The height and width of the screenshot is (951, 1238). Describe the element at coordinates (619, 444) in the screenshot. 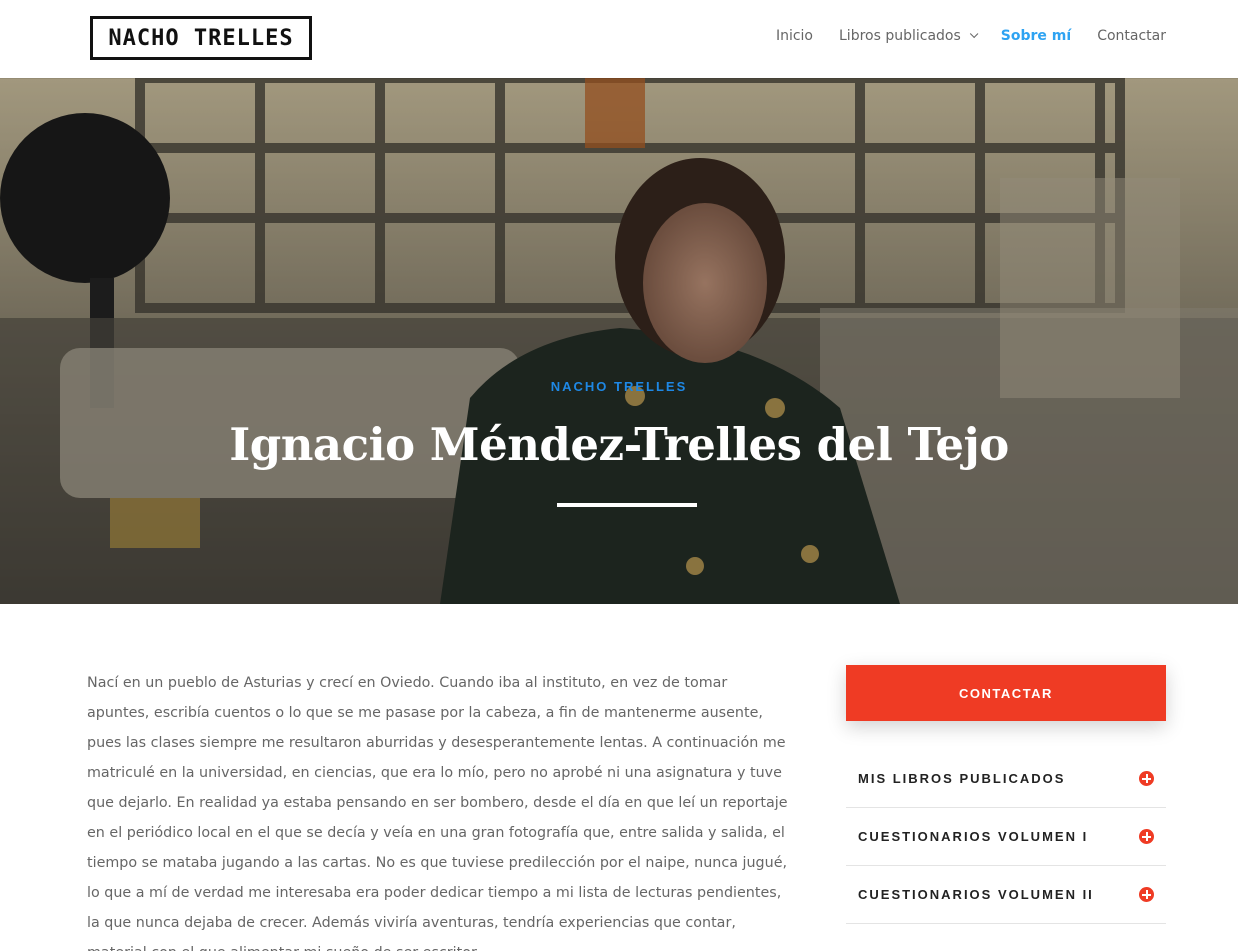

I see `page-title: Ignacio Méndez-Trelles del Tejo` at that location.